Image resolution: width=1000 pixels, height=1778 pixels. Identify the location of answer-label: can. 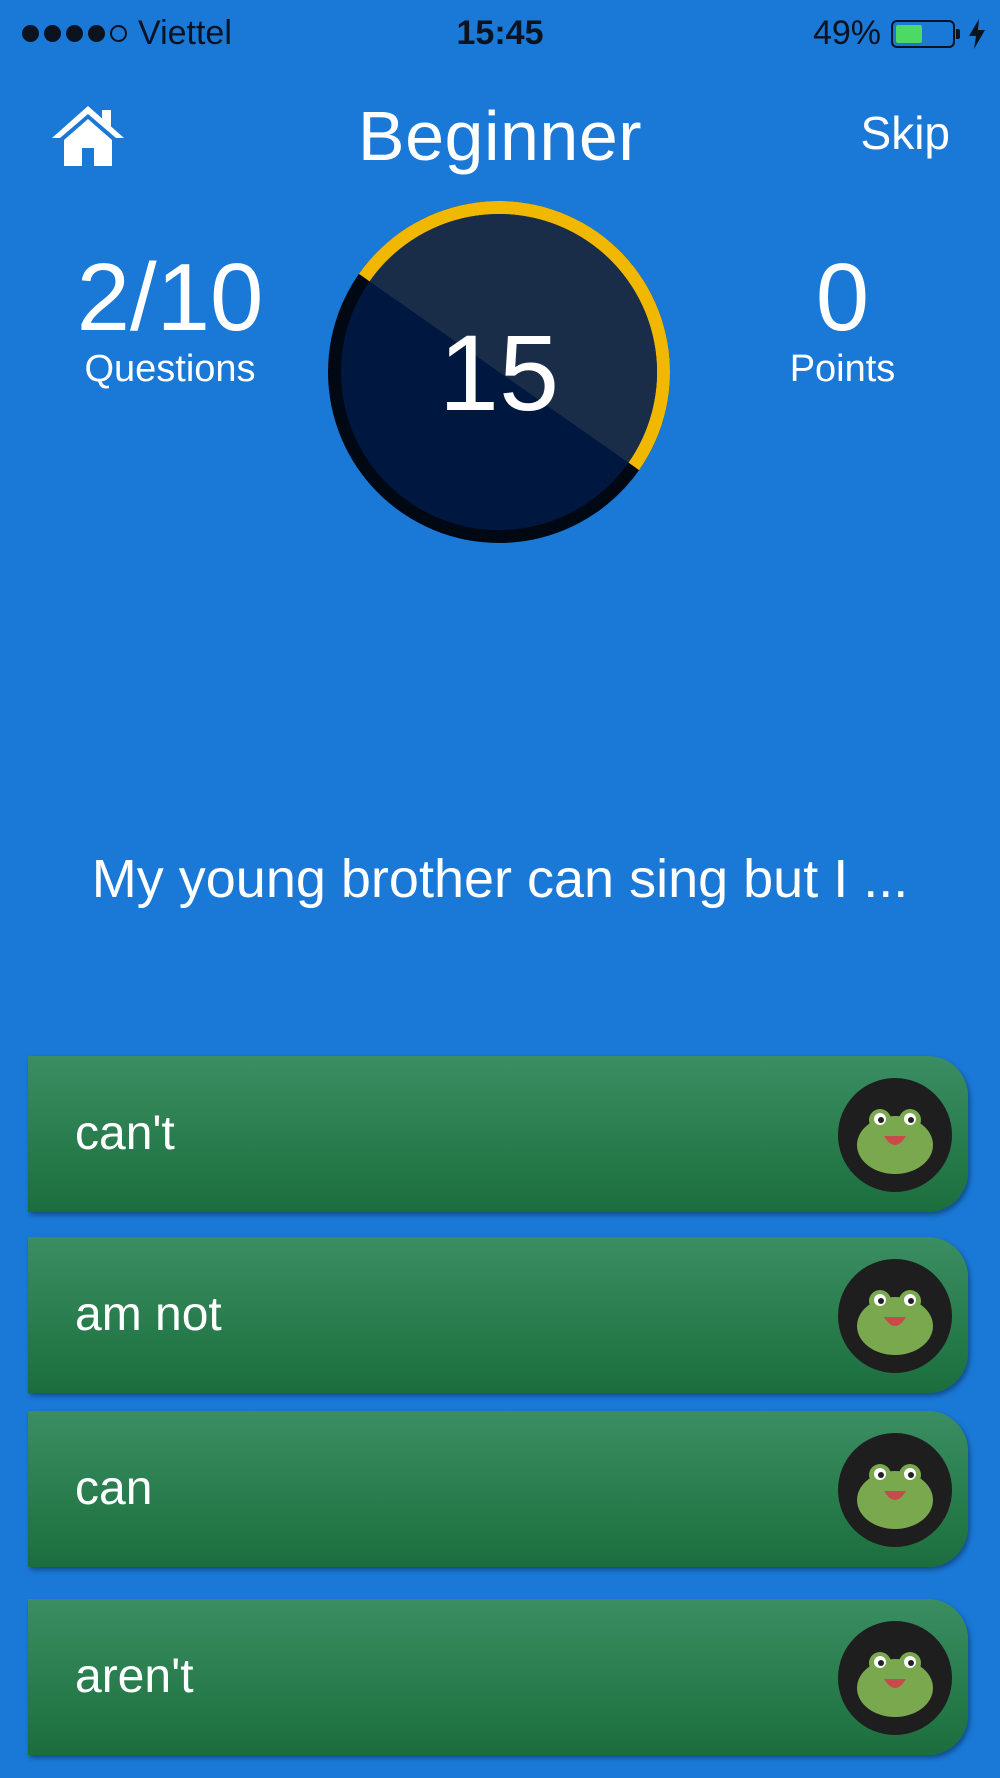
(114, 1488).